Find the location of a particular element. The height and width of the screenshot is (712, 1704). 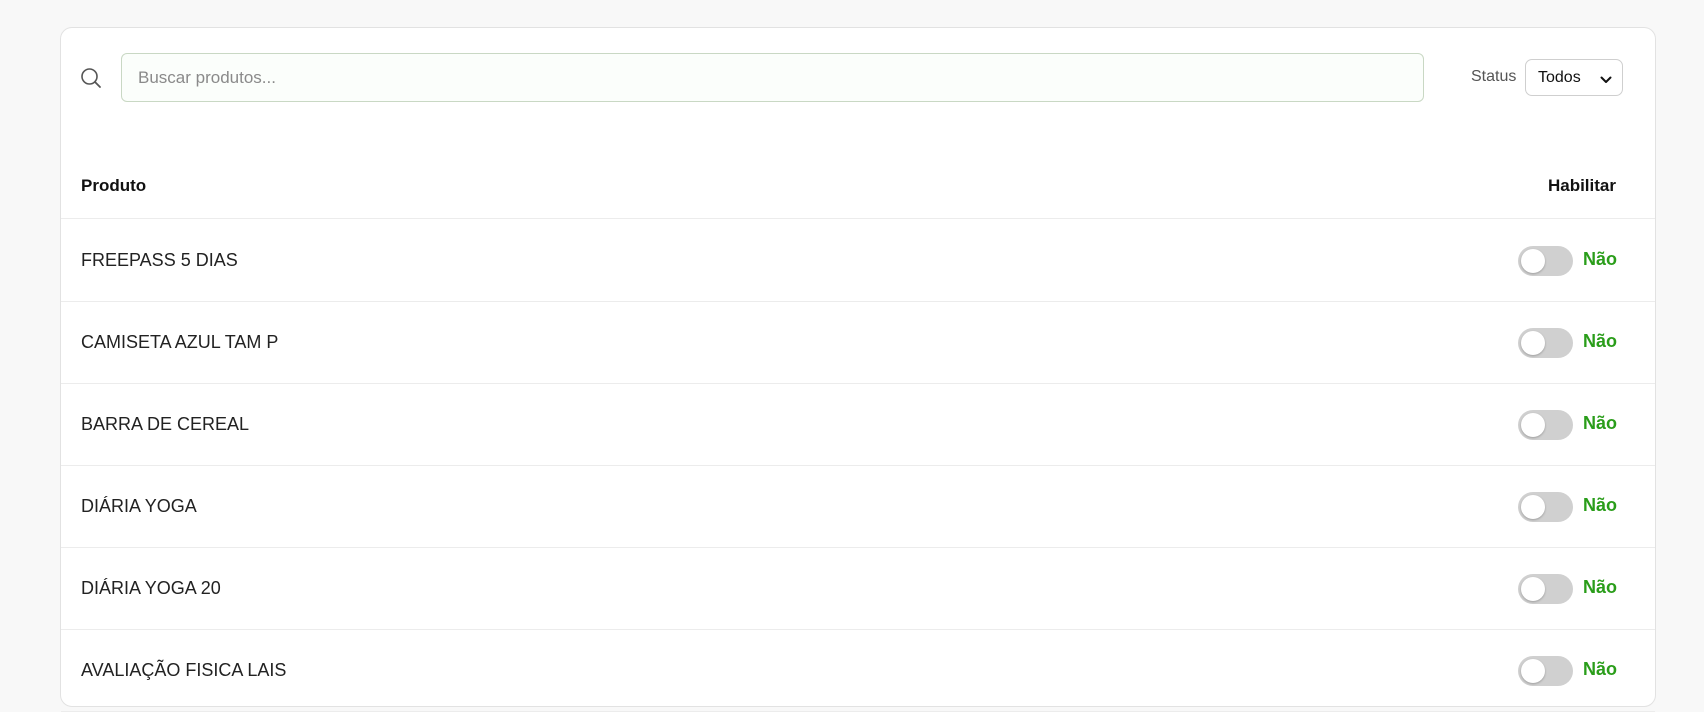

table-row: BARRA DE CEREAL Não is located at coordinates (858, 425).